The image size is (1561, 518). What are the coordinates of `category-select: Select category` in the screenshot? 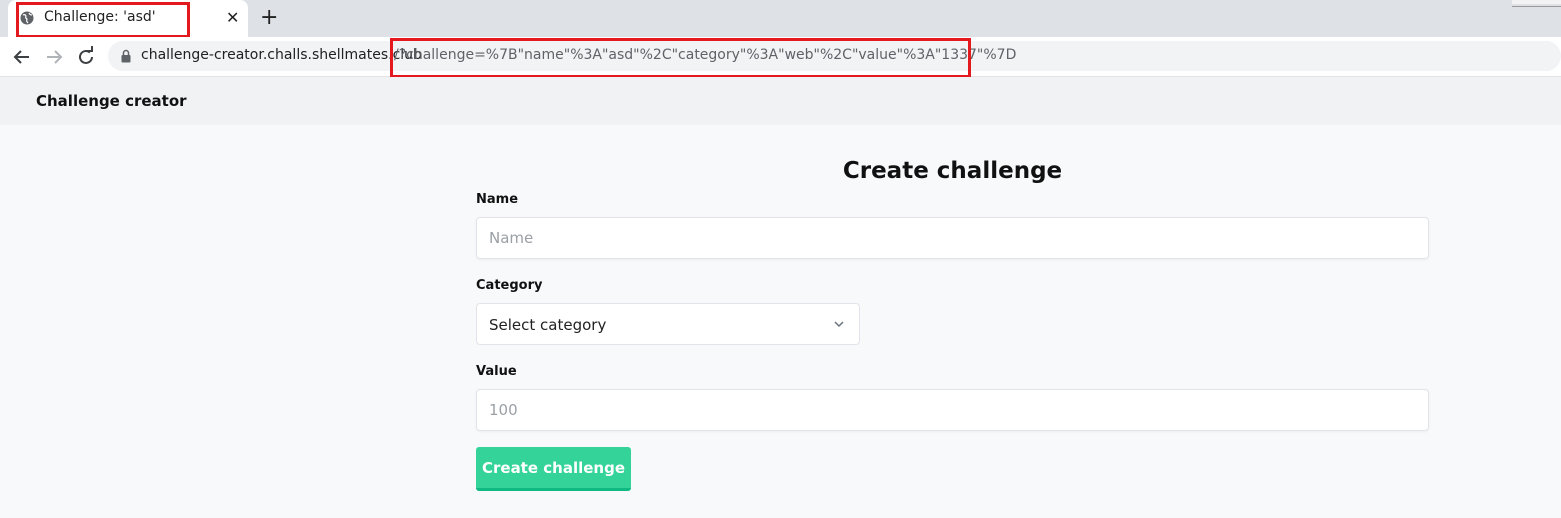 It's located at (668, 324).